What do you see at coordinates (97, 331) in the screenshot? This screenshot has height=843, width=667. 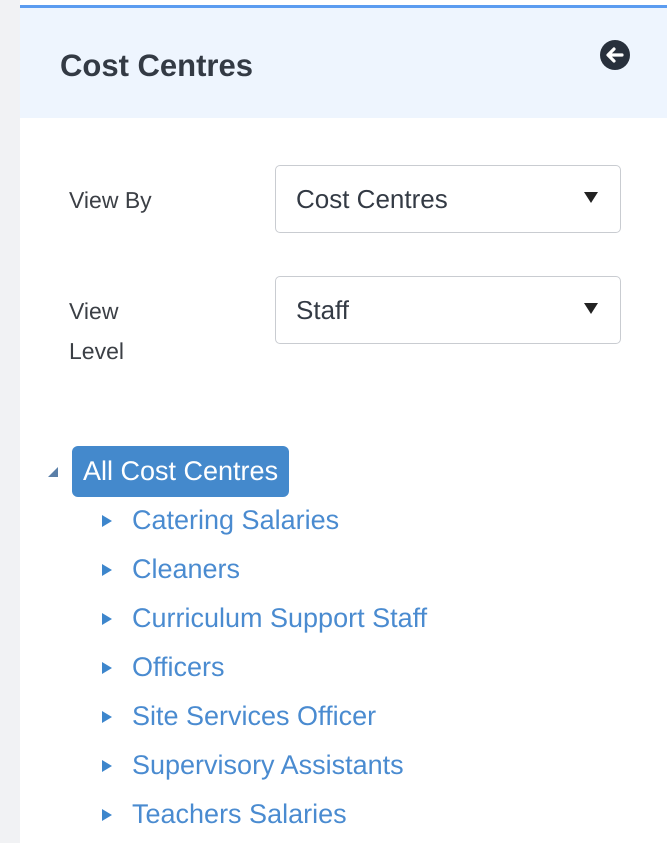 I see `field-label: View Level` at bounding box center [97, 331].